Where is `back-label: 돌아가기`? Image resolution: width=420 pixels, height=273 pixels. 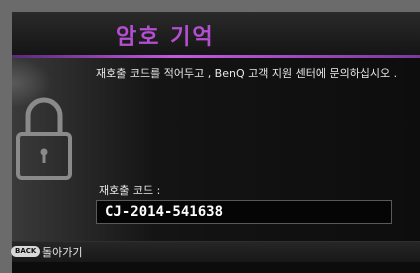 back-label: 돌아가기 is located at coordinates (62, 252).